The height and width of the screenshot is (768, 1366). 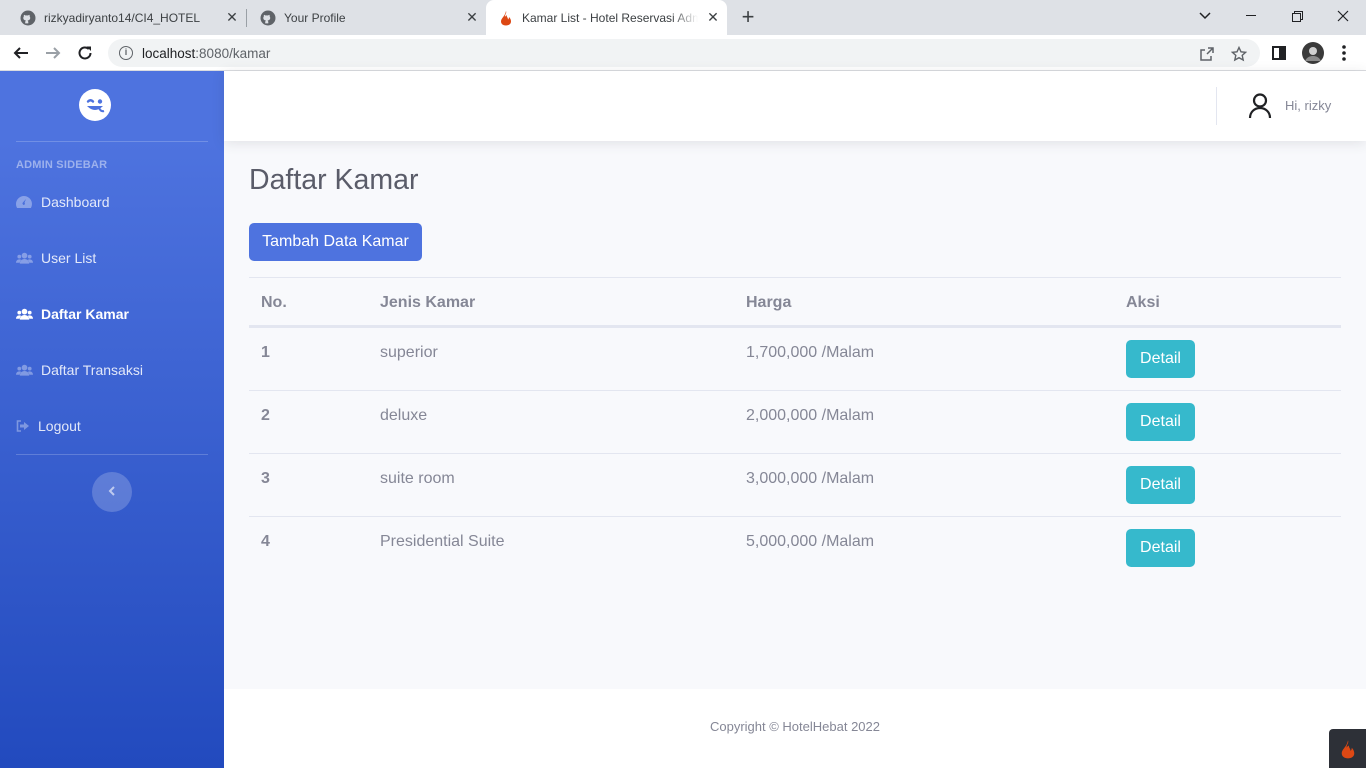 What do you see at coordinates (23, 426) in the screenshot?
I see `sign-out-icon` at bounding box center [23, 426].